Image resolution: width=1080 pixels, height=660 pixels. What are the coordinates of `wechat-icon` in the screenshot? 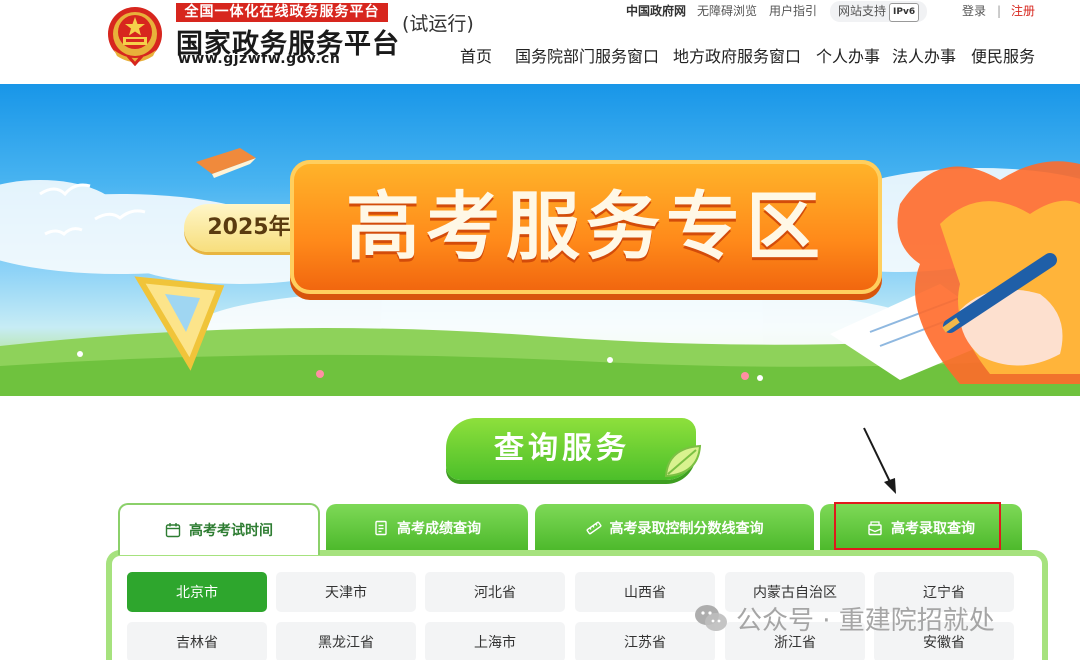 It's located at (711, 618).